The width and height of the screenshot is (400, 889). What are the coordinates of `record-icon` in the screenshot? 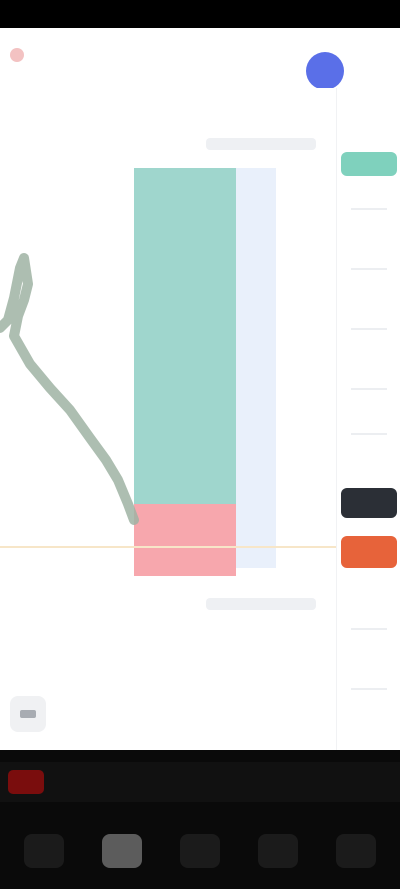 It's located at (26, 782).